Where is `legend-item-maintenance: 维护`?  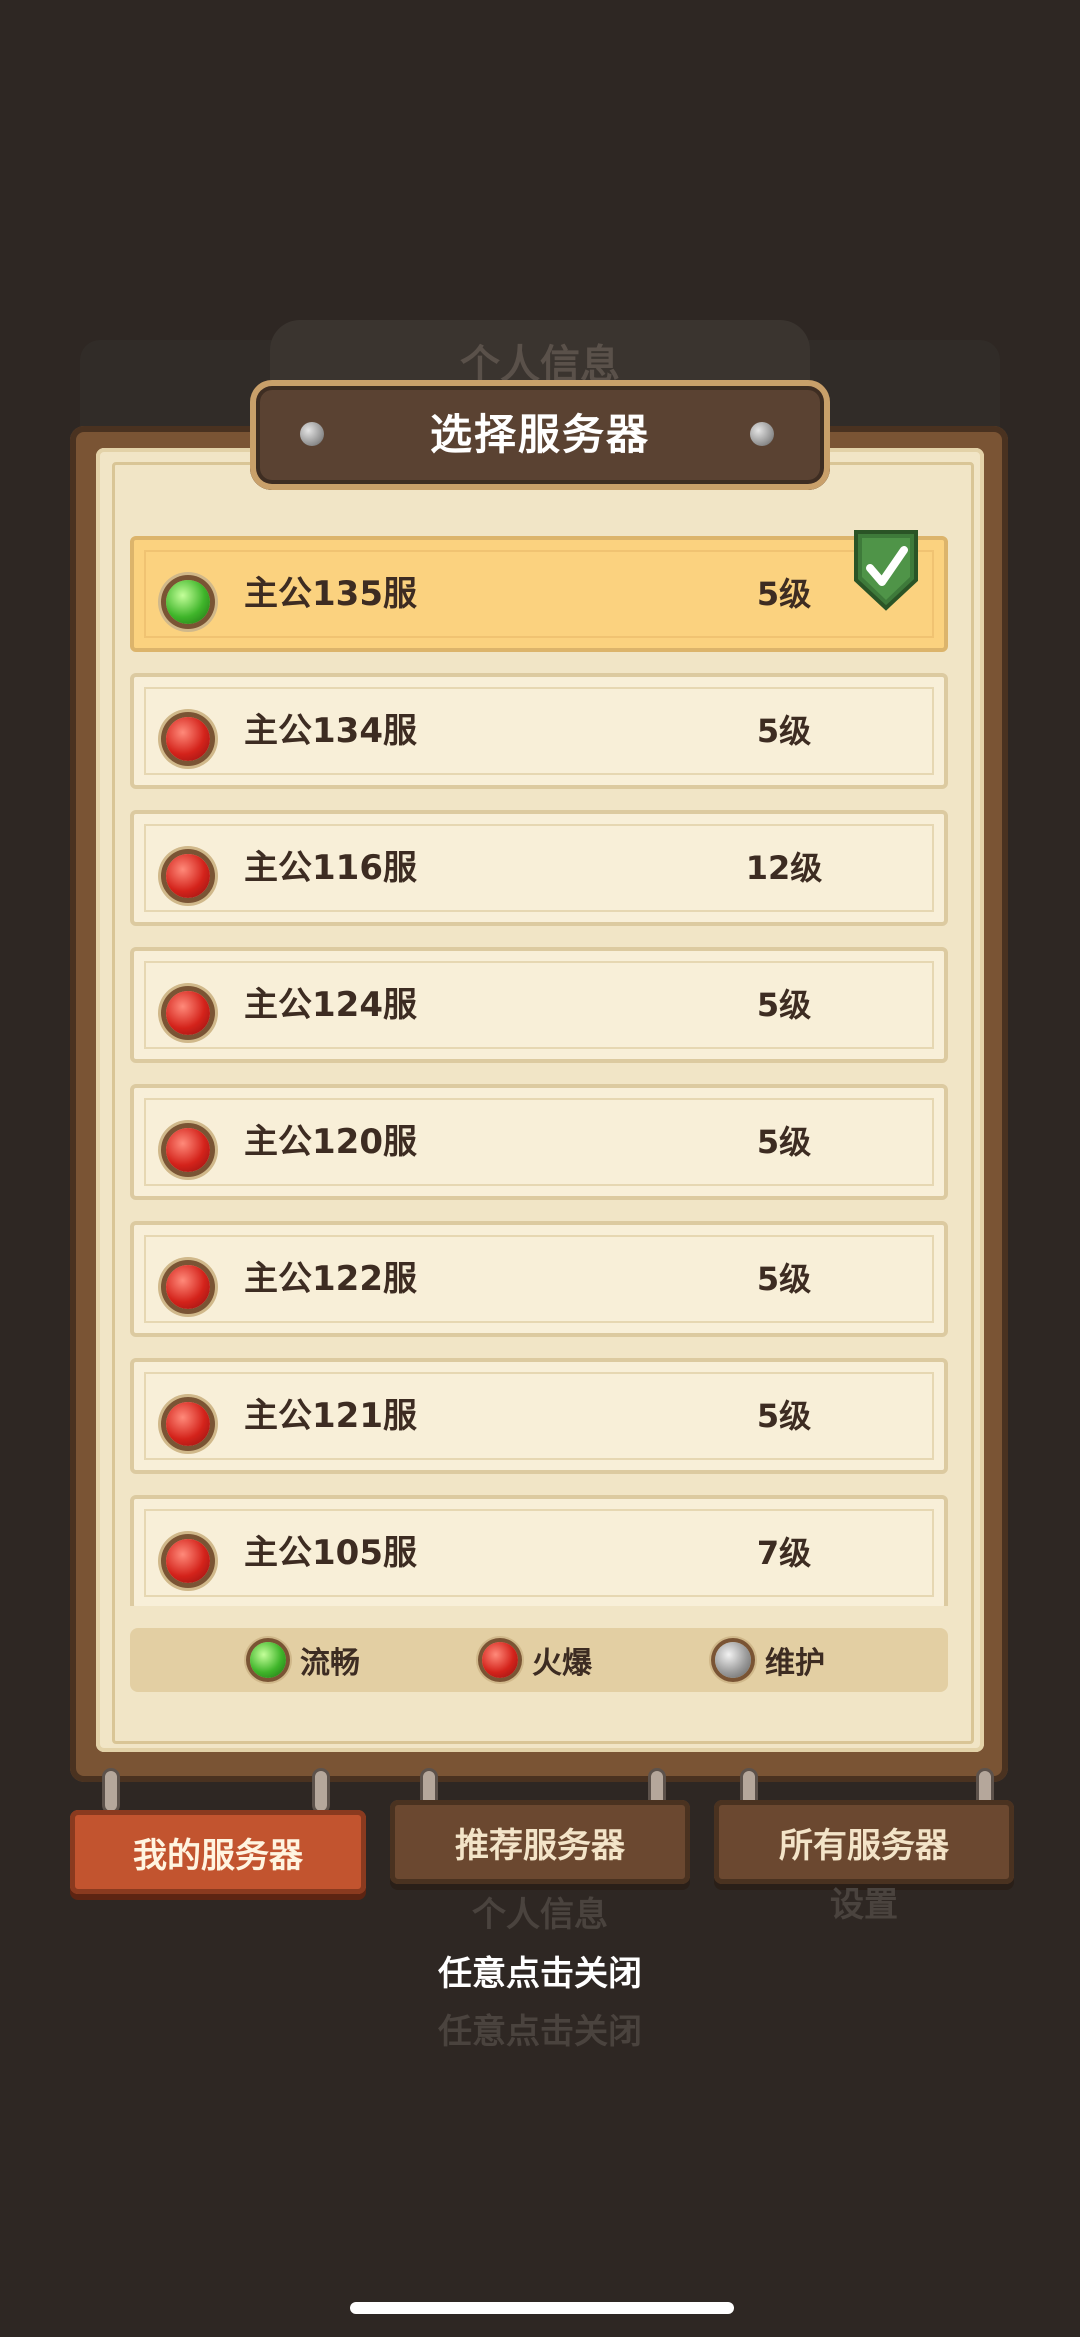 legend-item-maintenance: 维护 is located at coordinates (770, 1660).